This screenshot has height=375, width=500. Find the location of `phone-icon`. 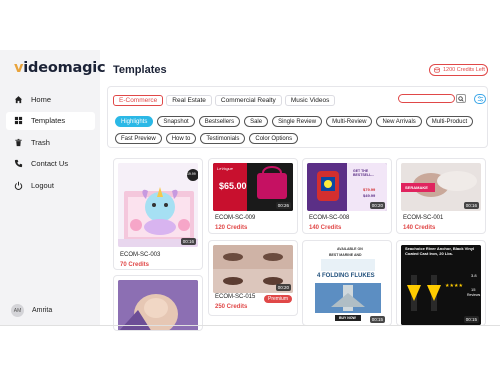

phone-icon is located at coordinates (18, 163).